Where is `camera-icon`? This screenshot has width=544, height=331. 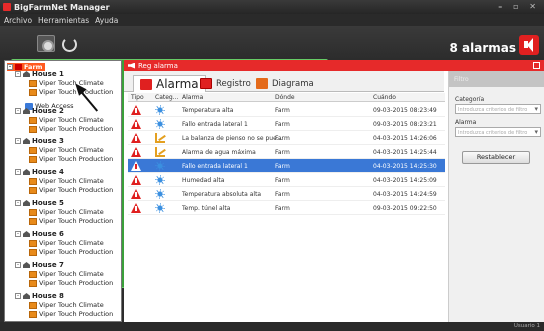 camera-icon is located at coordinates (46, 43).